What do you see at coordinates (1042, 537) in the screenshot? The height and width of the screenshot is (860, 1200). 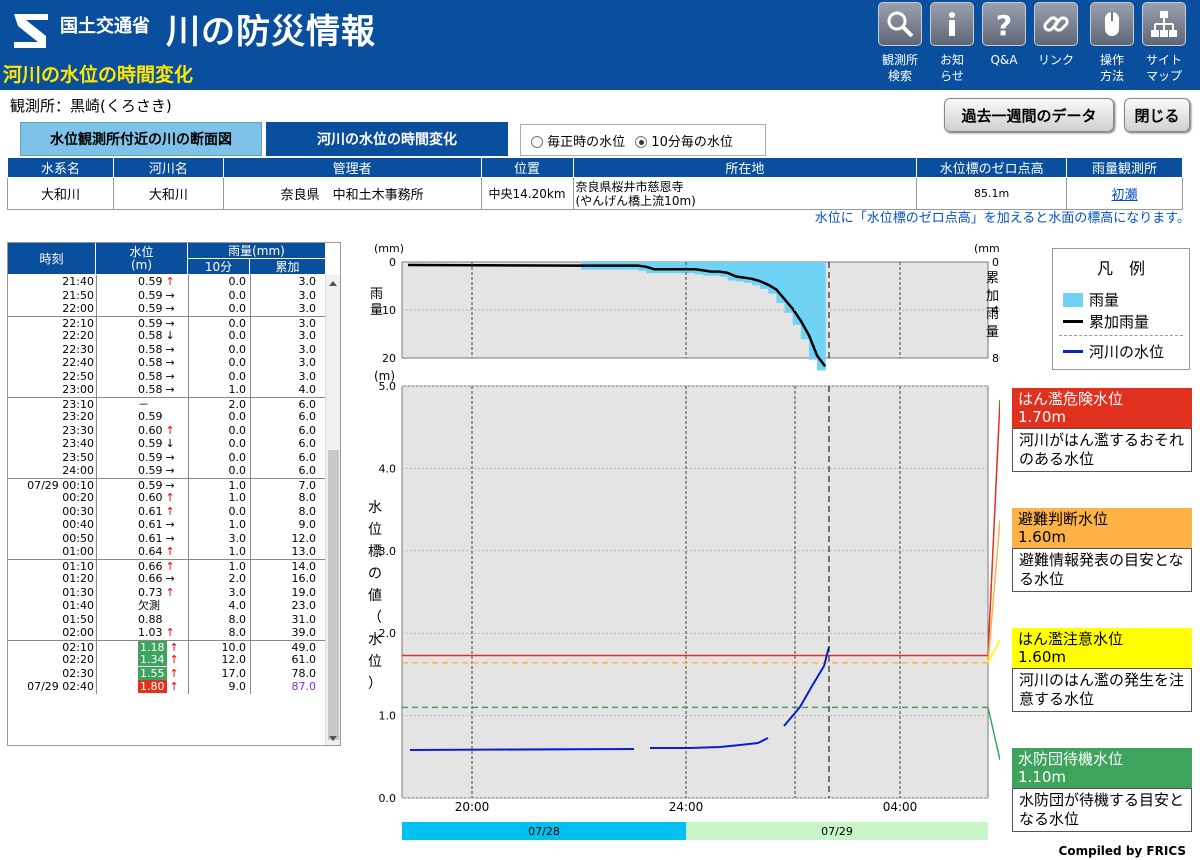 I see `annotation-value: 1.60m` at bounding box center [1042, 537].